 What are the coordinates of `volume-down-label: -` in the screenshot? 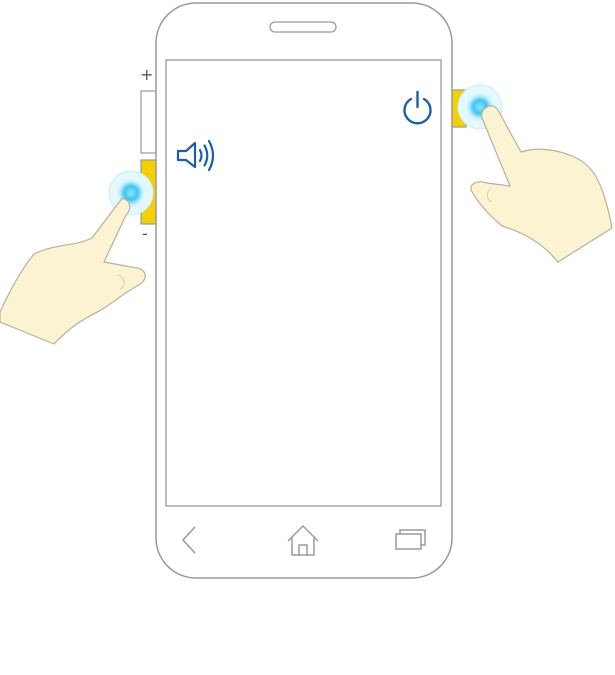 It's located at (145, 233).